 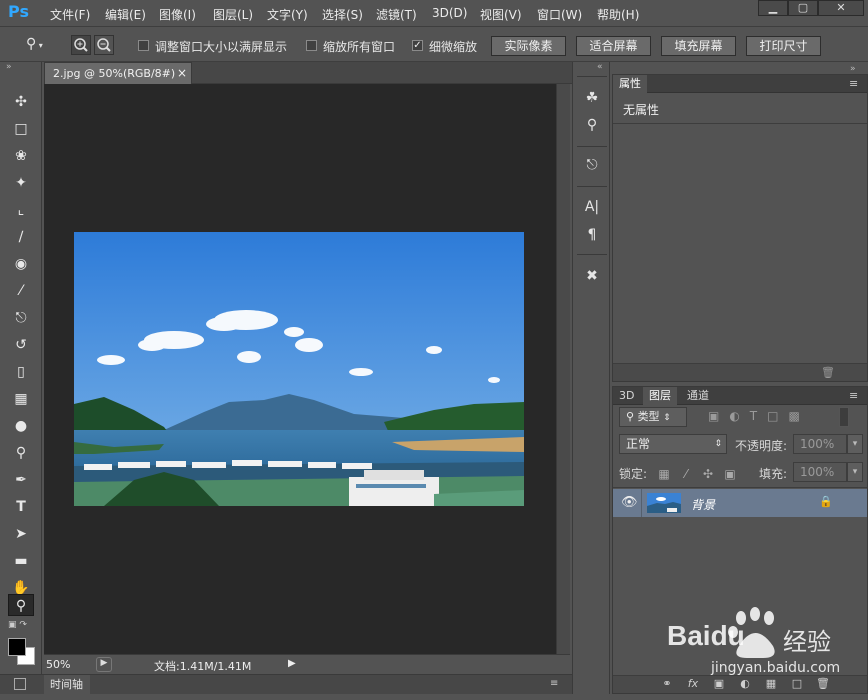 What do you see at coordinates (21, 318) in the screenshot?
I see `stamp-icon: ⎋` at bounding box center [21, 318].